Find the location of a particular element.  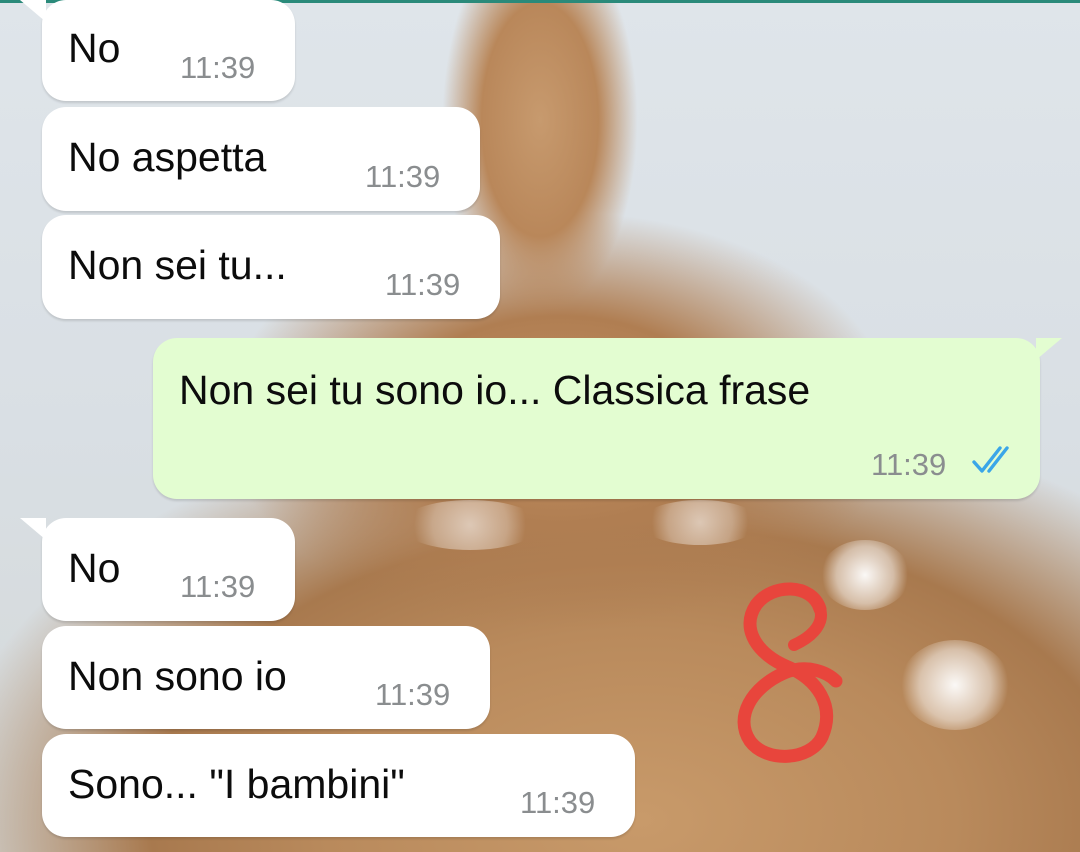

incoming-message-bubble: Non sono io 11:39 is located at coordinates (266, 677).